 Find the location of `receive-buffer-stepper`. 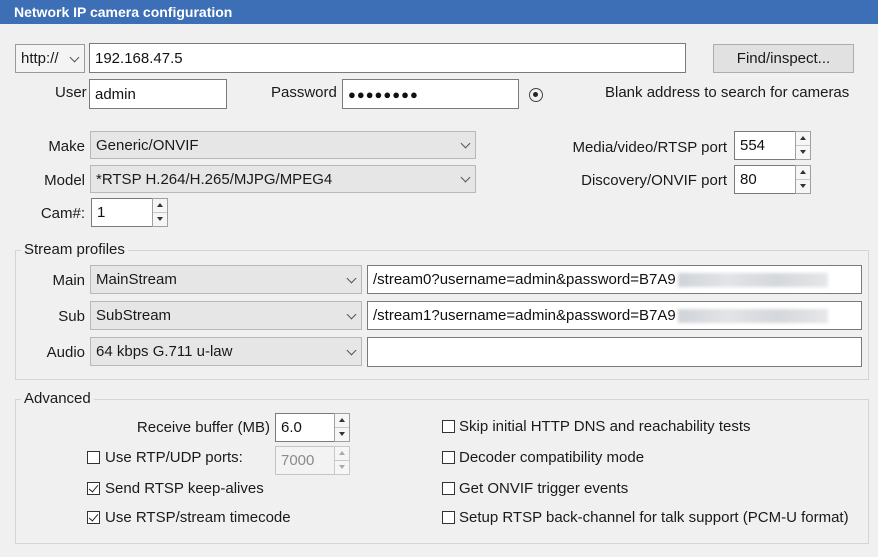

receive-buffer-stepper is located at coordinates (342, 427).